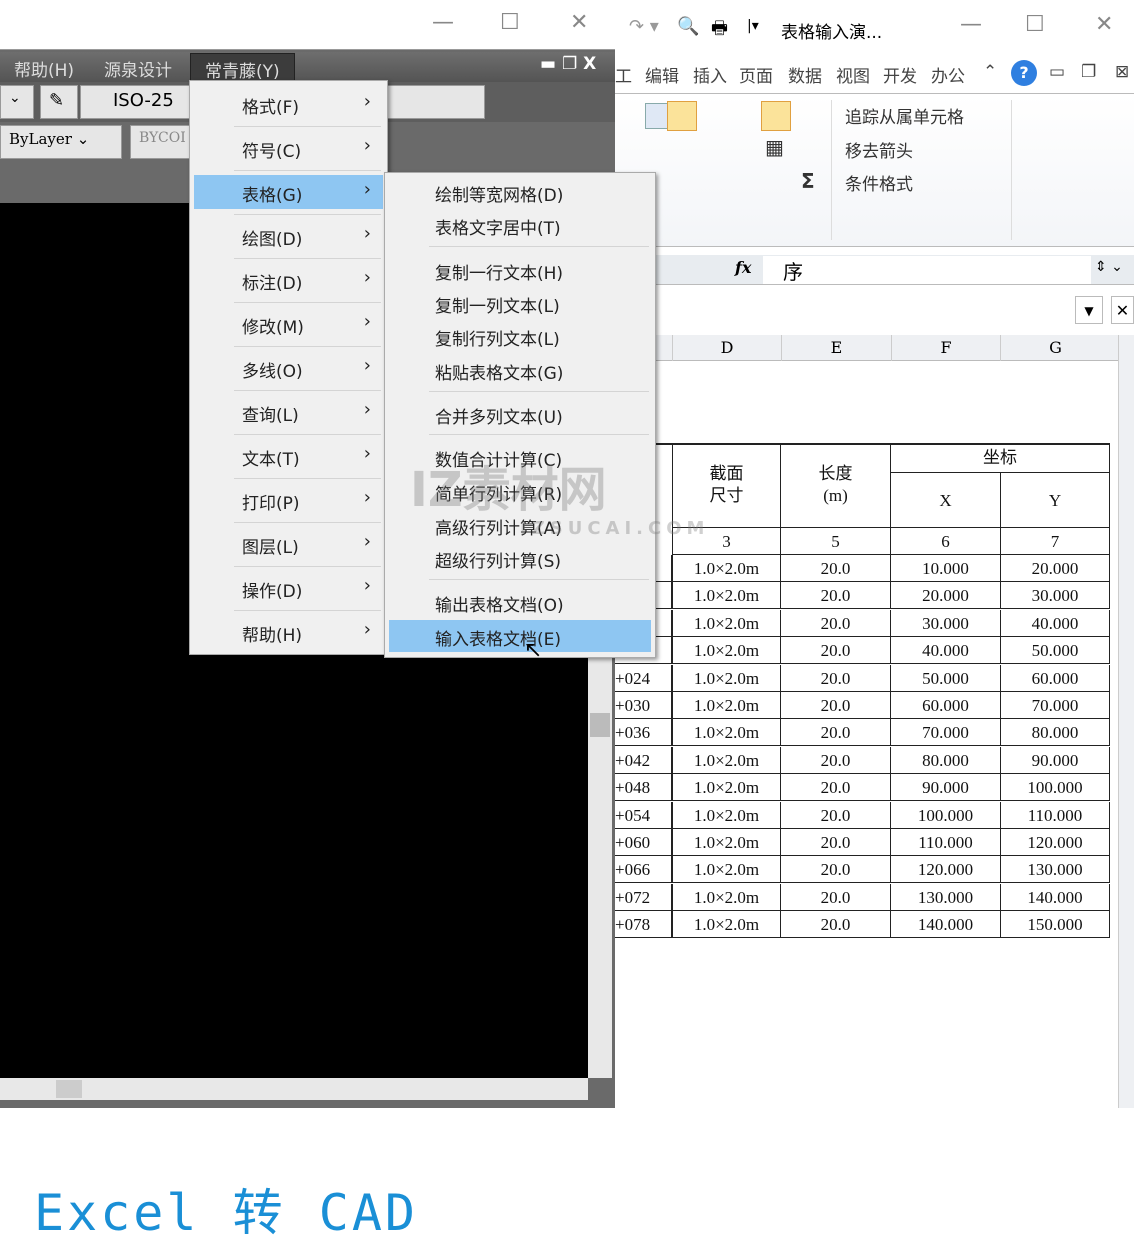  Describe the element at coordinates (520, 192) in the screenshot. I see `submenu-item: 绘制等宽网格(D)` at that location.